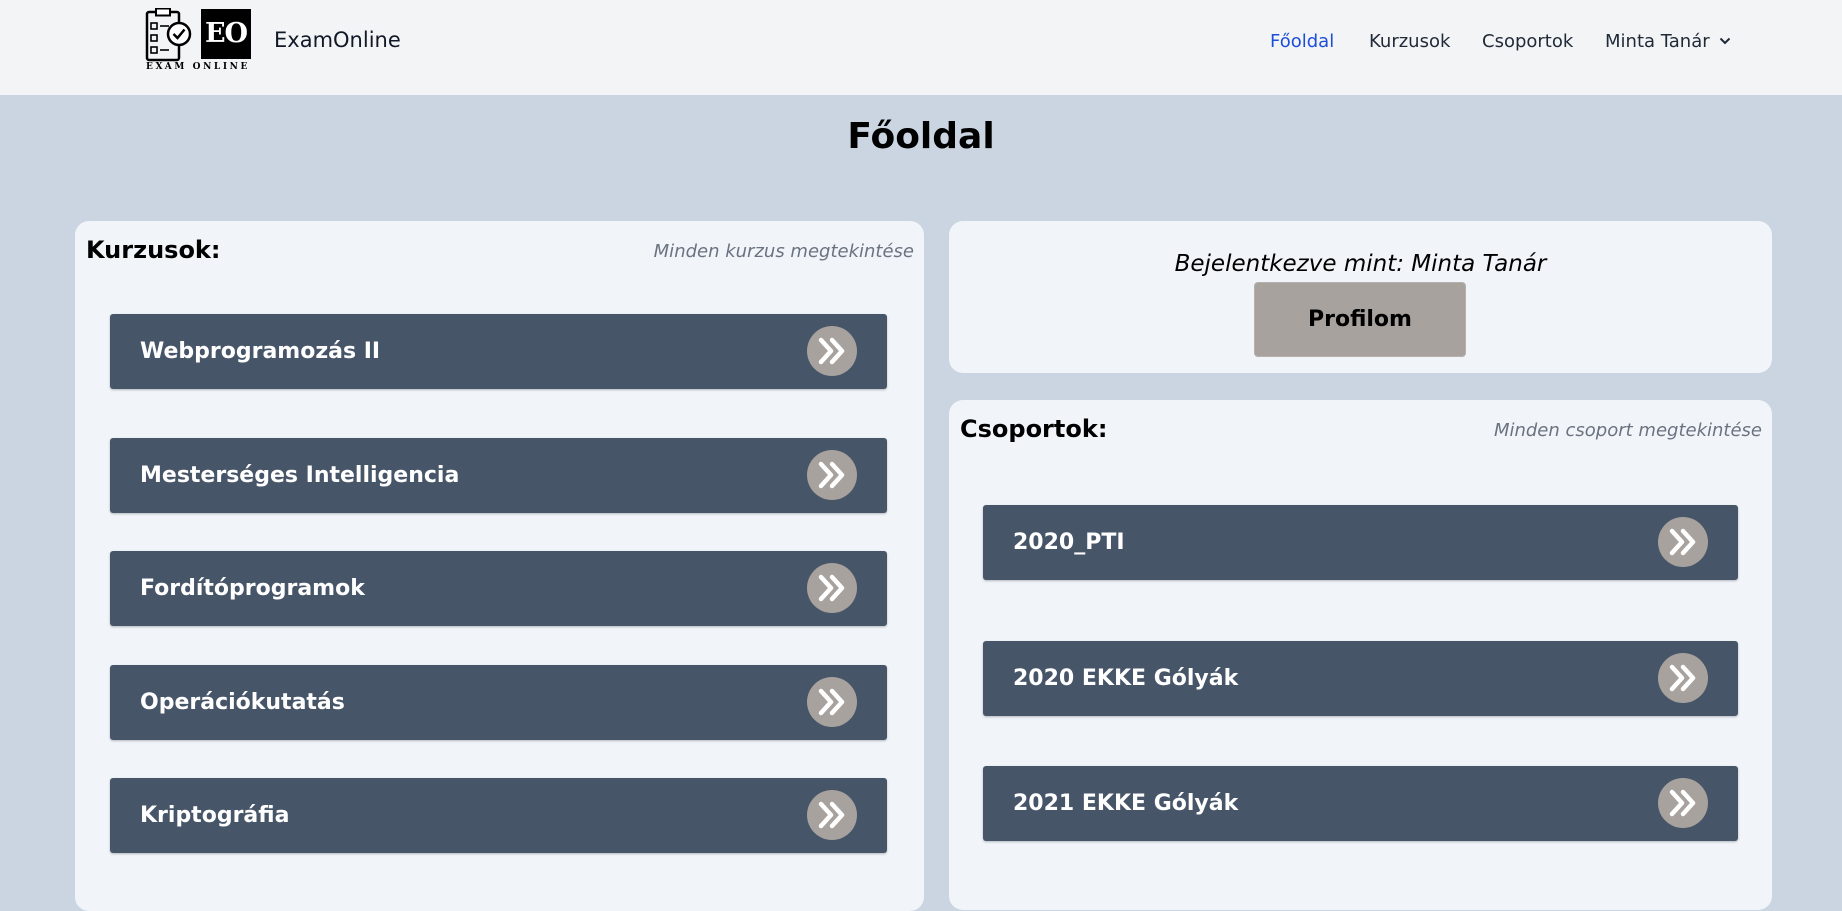 The height and width of the screenshot is (911, 1842). I want to click on nav-link-label: Kurzusok, so click(1410, 41).